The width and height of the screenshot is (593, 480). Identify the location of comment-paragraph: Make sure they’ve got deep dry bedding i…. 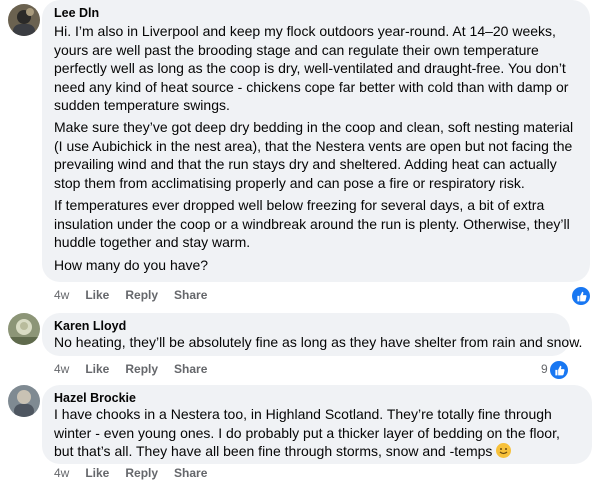
(314, 155).